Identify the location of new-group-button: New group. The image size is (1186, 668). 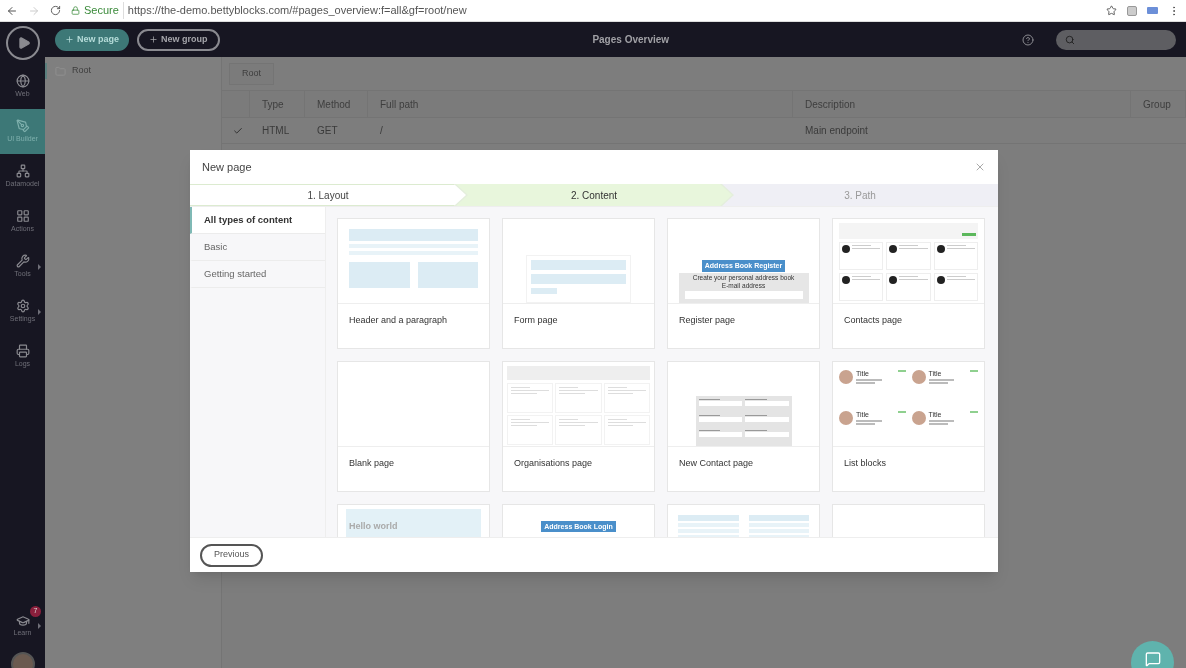
(178, 39).